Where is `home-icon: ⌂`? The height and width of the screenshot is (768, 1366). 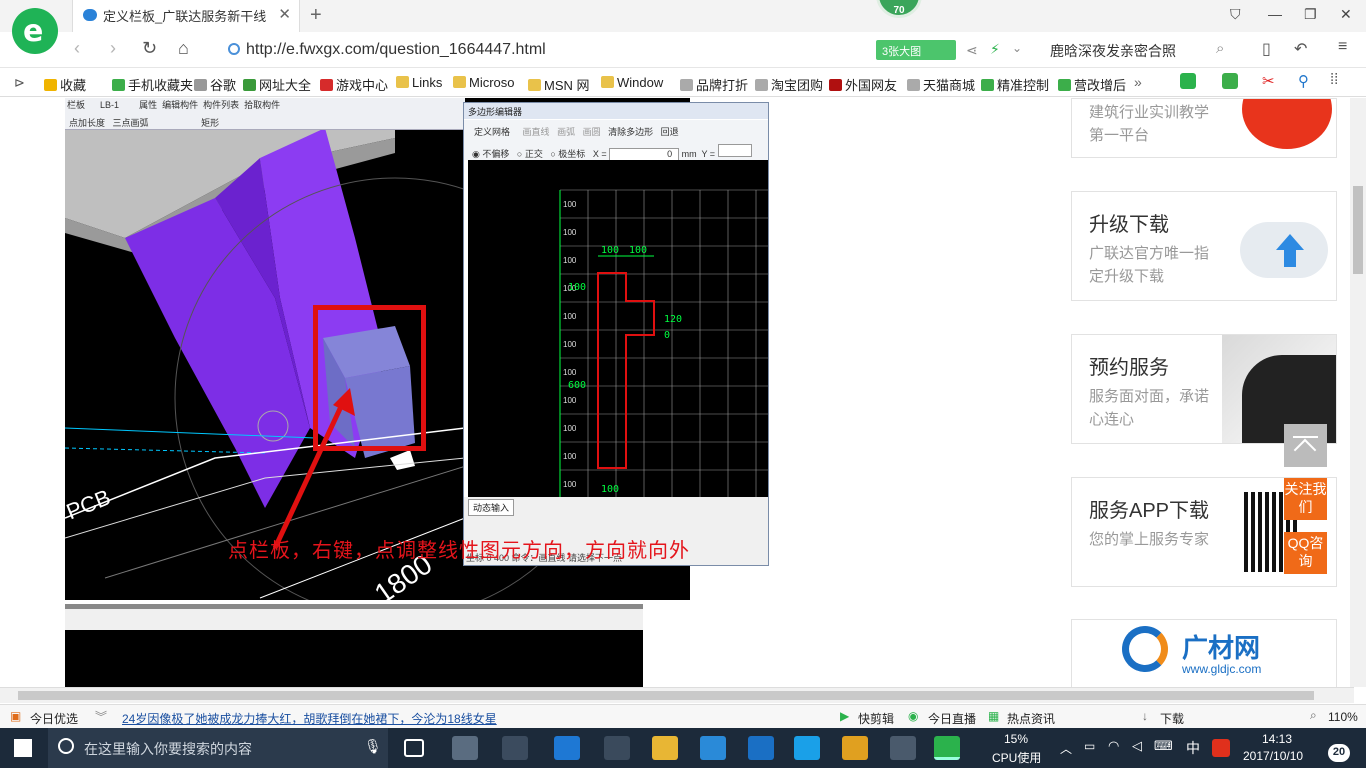 home-icon: ⌂ is located at coordinates (183, 48).